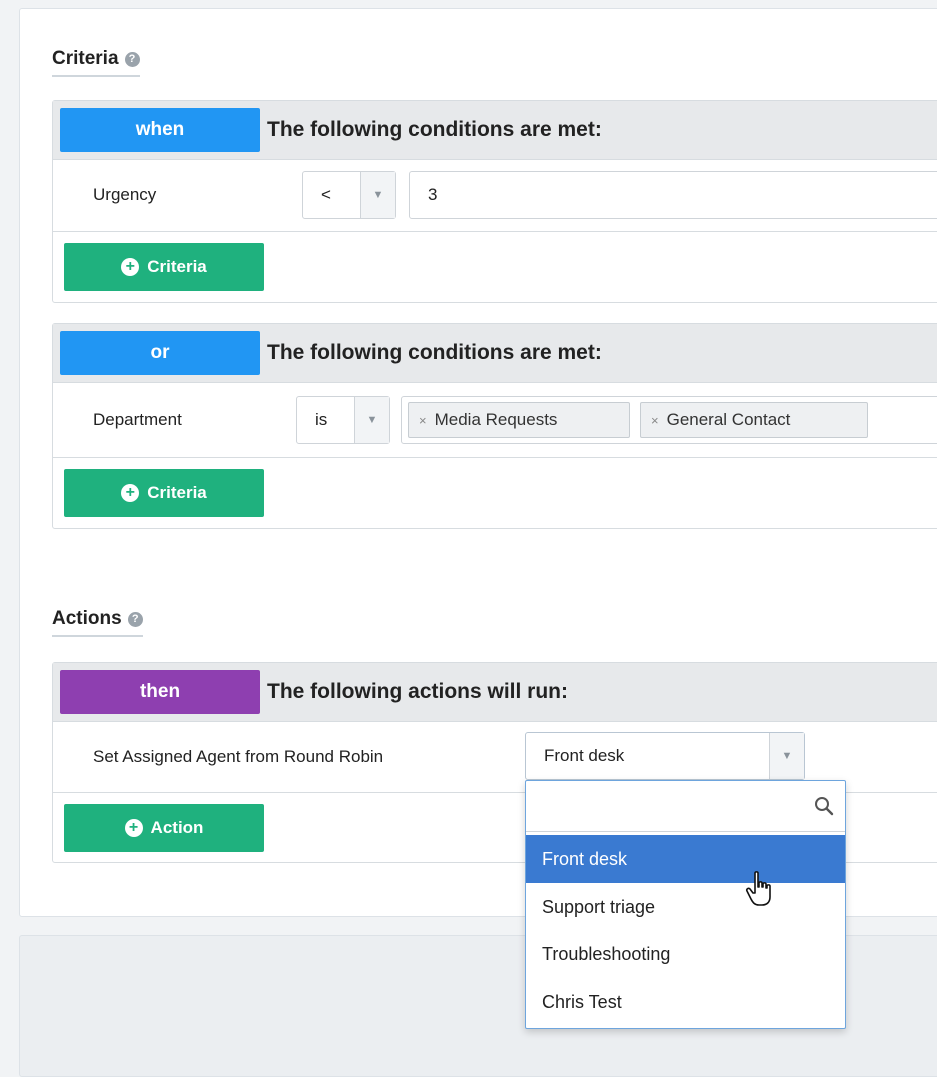 Image resolution: width=937 pixels, height=1077 pixels. What do you see at coordinates (160, 353) in the screenshot?
I see `operator-or-pill: or` at bounding box center [160, 353].